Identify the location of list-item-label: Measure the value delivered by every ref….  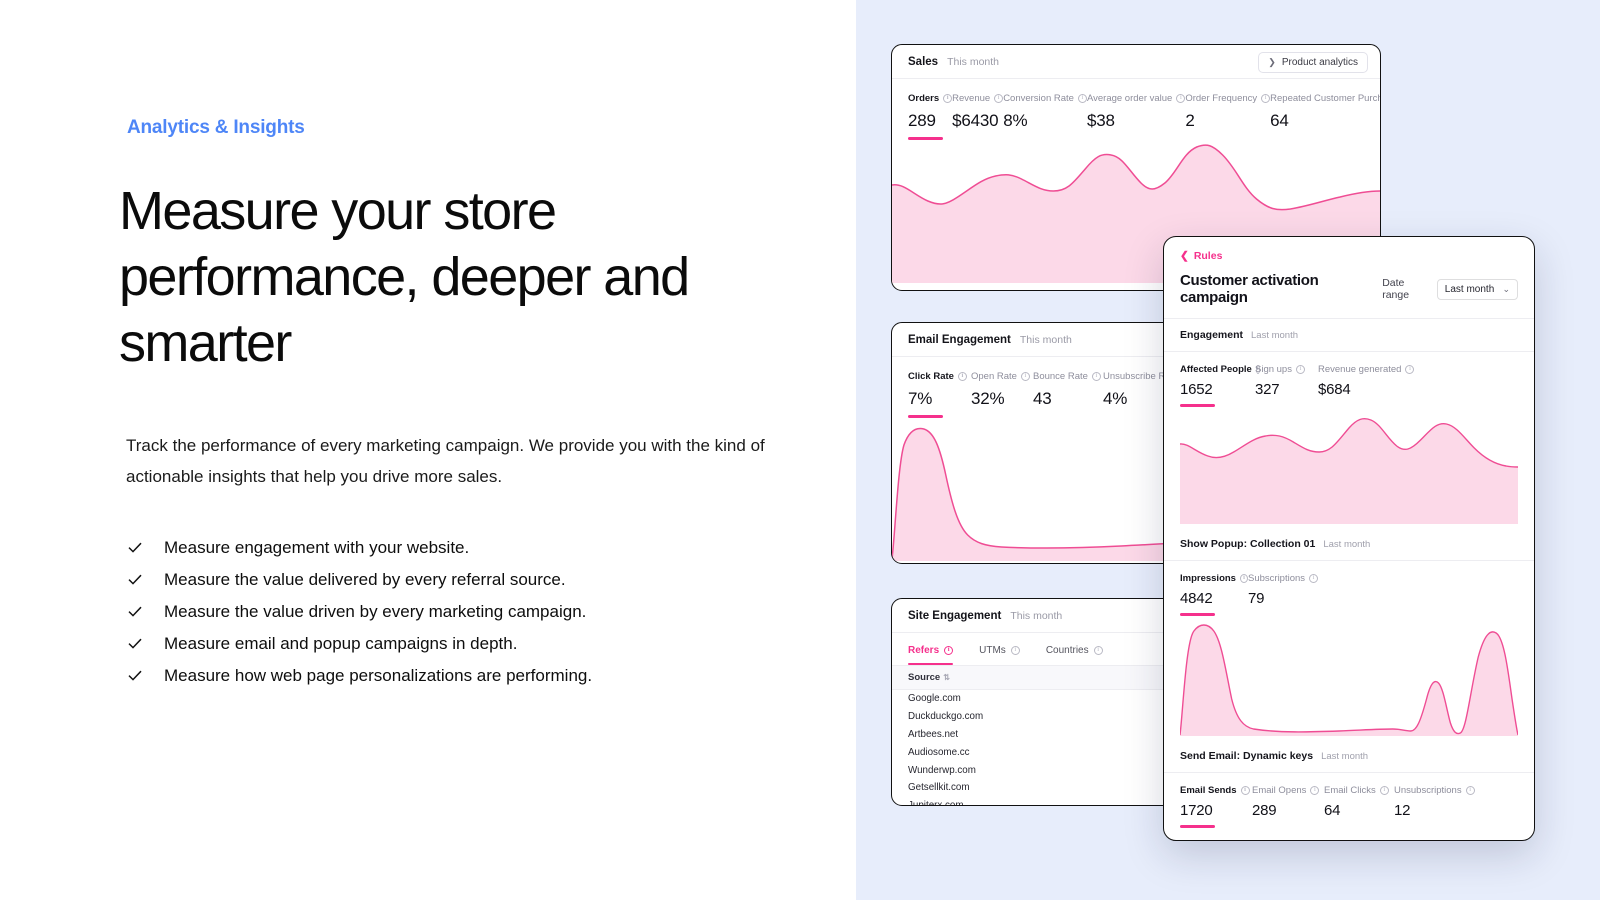
(365, 579).